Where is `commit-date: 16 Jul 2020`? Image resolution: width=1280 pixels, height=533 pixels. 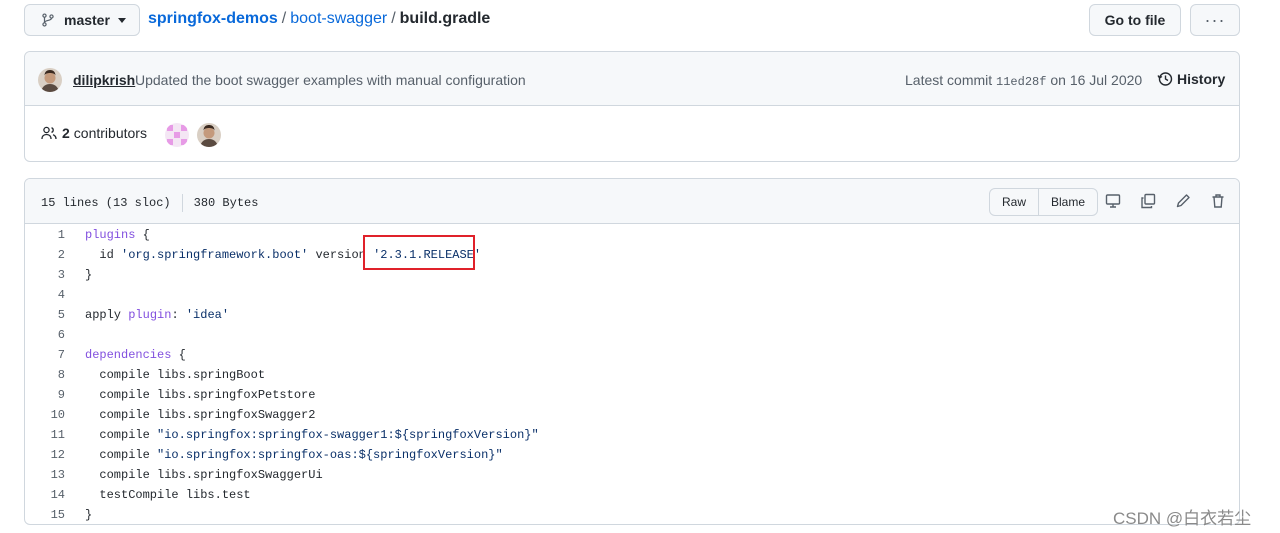
commit-date: 16 Jul 2020 is located at coordinates (1106, 80).